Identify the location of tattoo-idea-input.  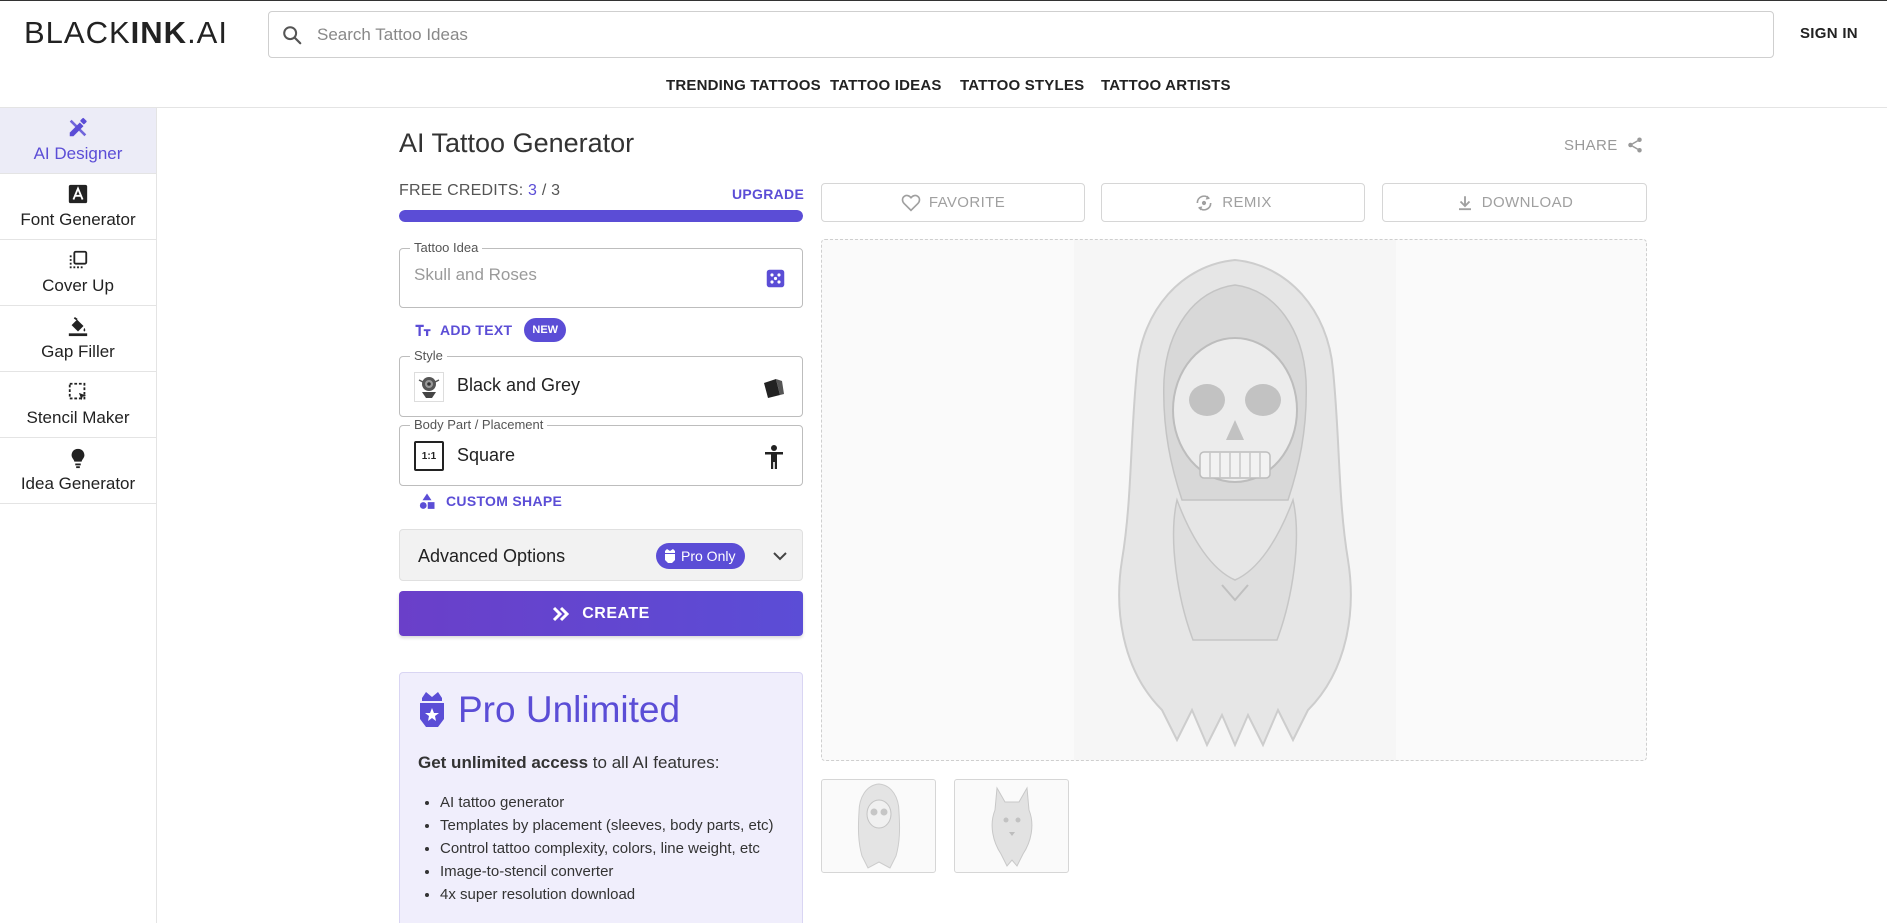
(579, 275).